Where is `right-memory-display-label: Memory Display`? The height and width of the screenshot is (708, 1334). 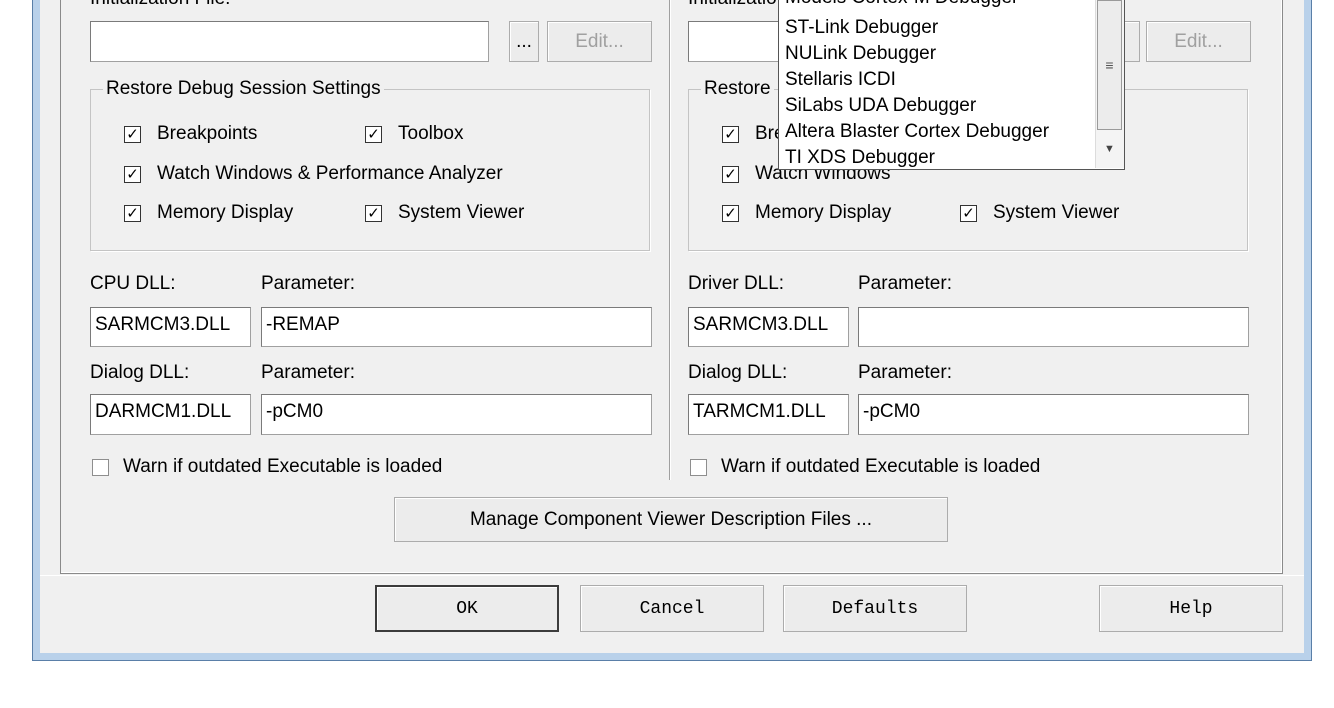 right-memory-display-label: Memory Display is located at coordinates (823, 212).